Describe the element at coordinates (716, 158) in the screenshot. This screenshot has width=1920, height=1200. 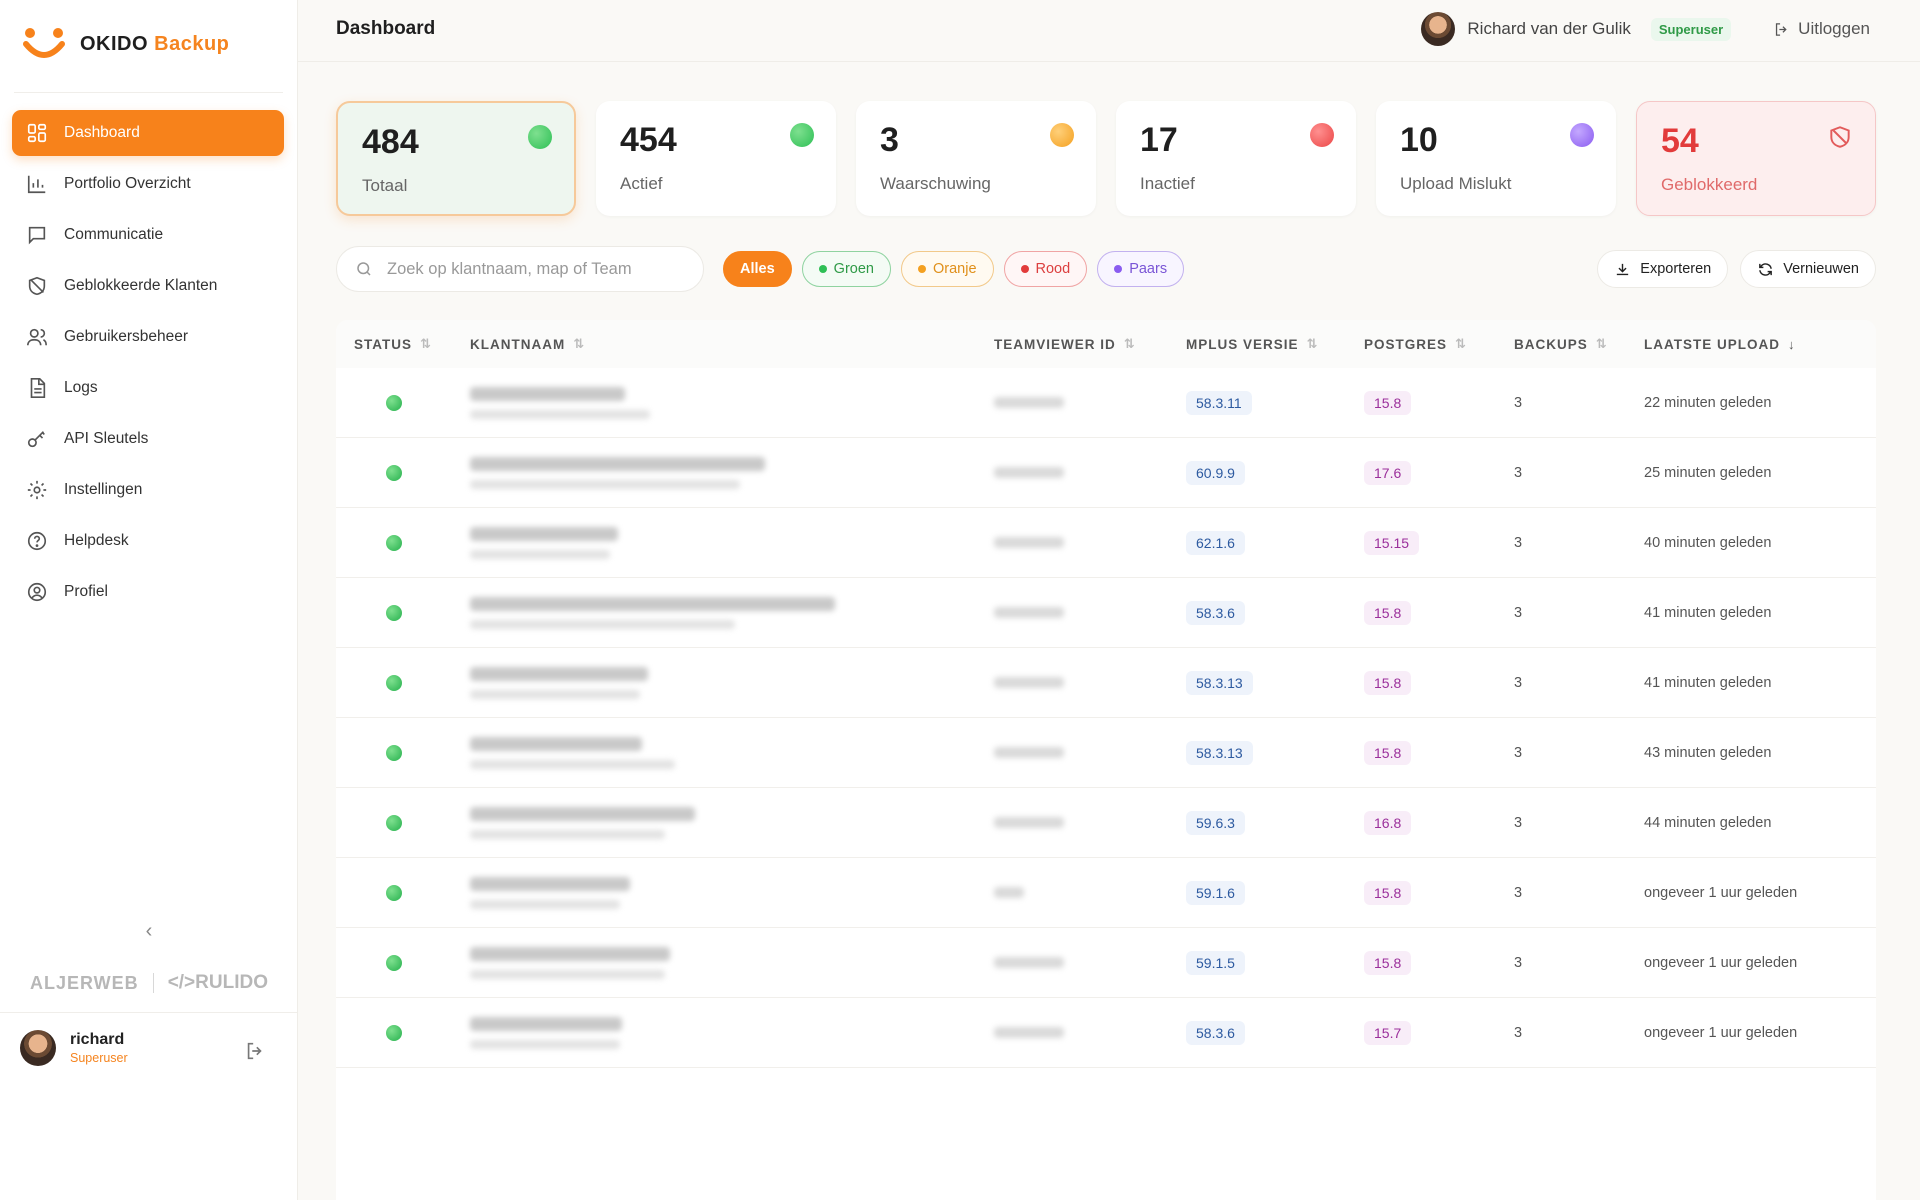
I see `stat-card-actief: 454 Actief` at that location.